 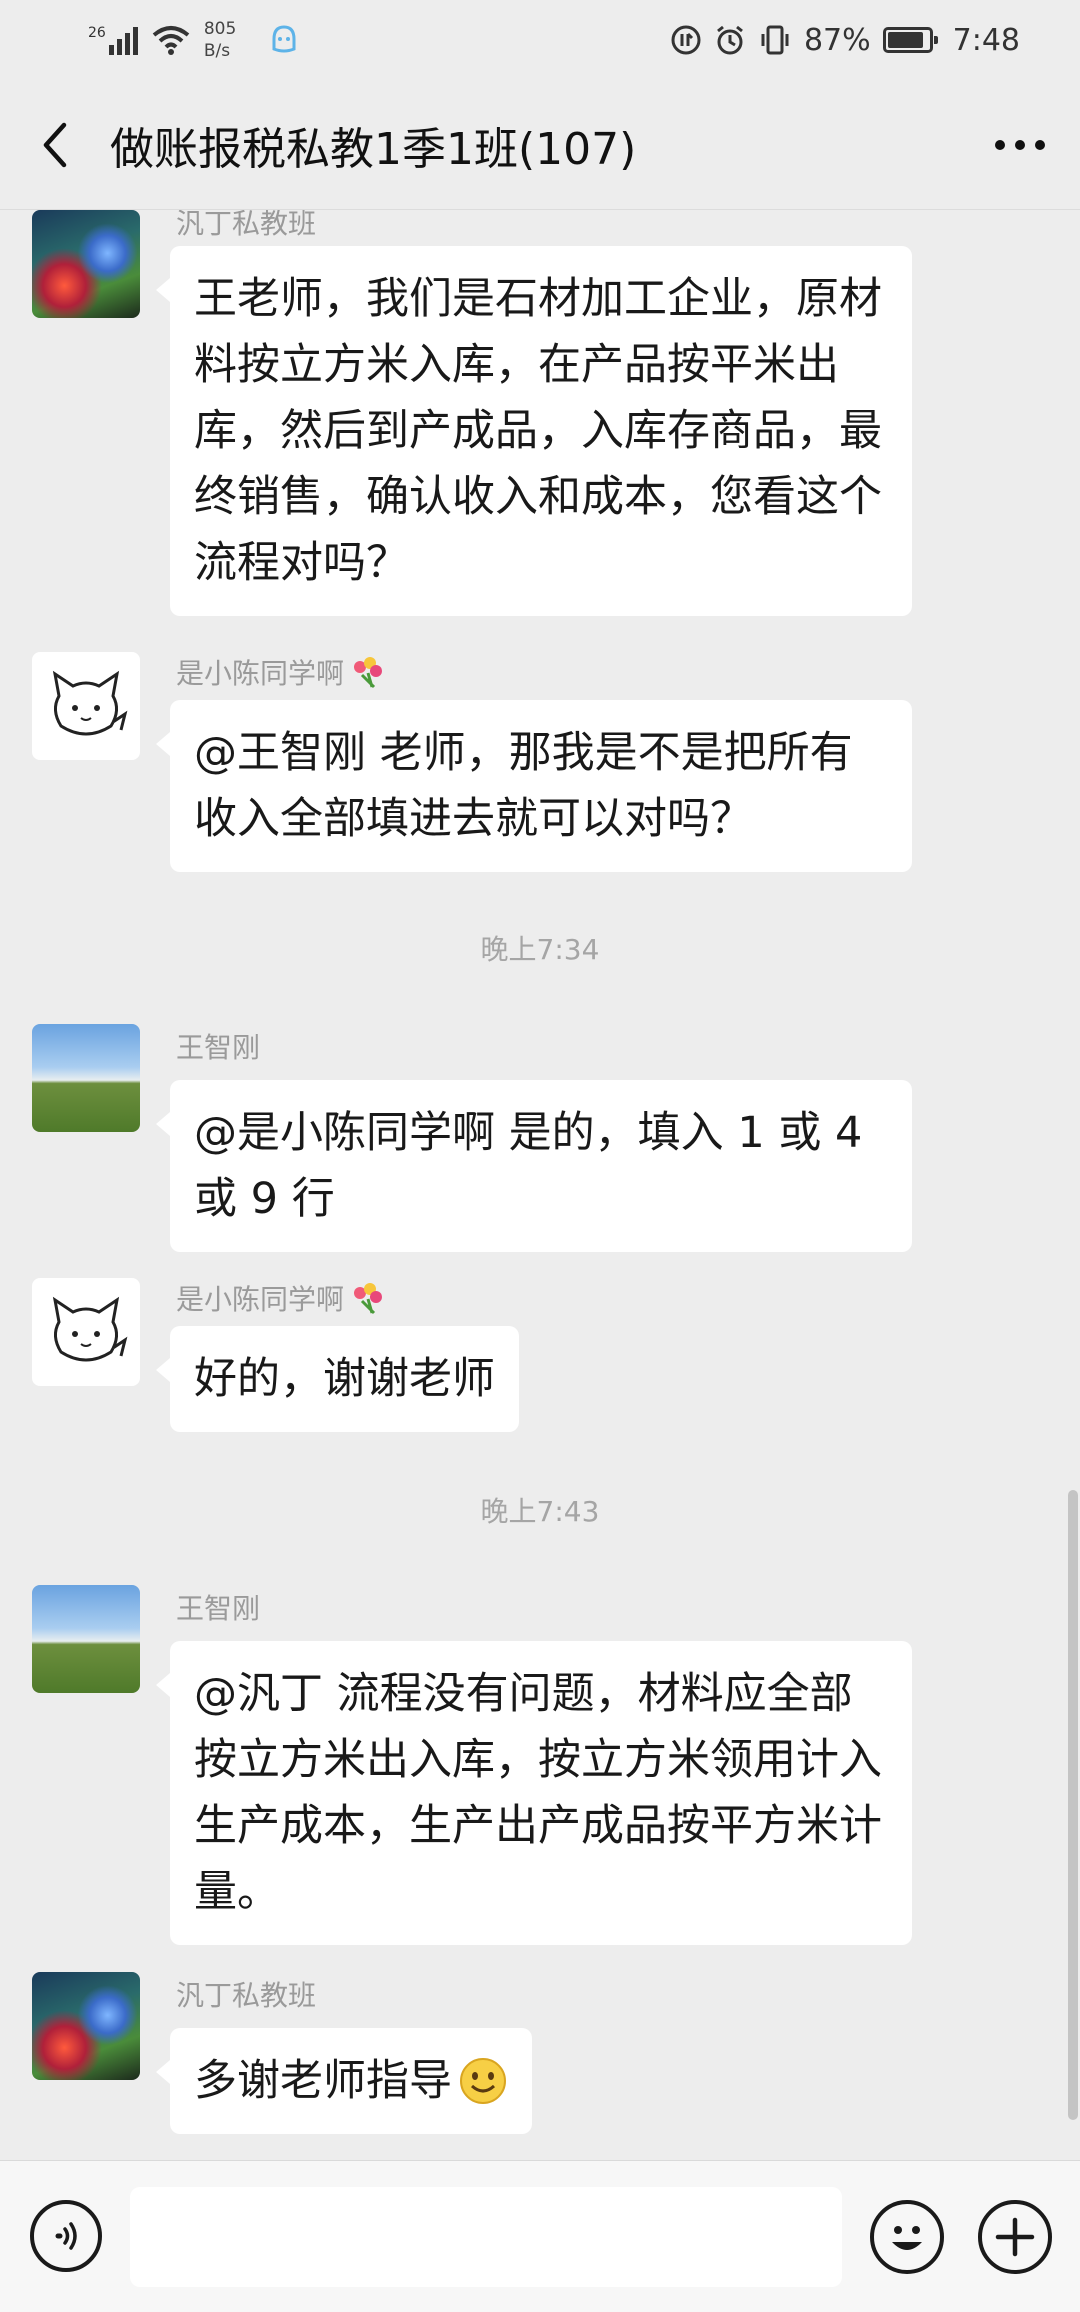 I want to click on signal-label: 26, so click(x=97, y=33).